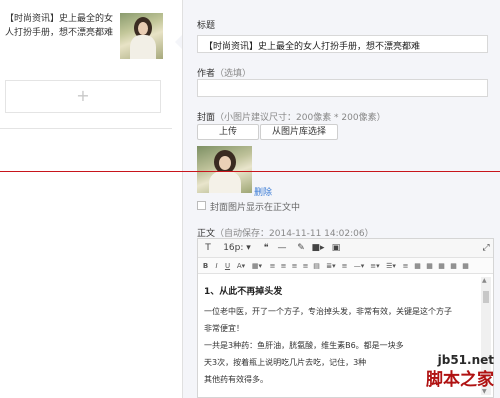  Describe the element at coordinates (257, 266) in the screenshot. I see `background-color-icon: ▦▾` at that location.